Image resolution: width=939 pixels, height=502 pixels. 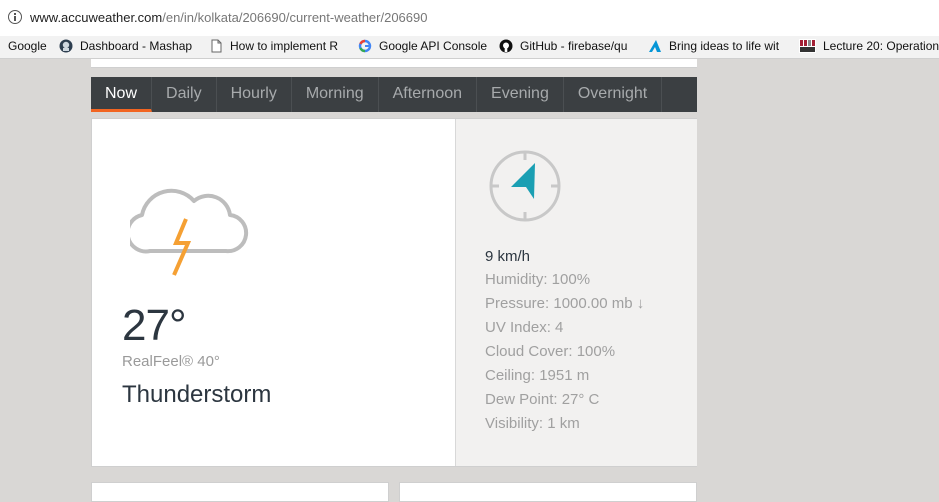 What do you see at coordinates (508, 256) in the screenshot?
I see `wind-speed: 9 km/h` at bounding box center [508, 256].